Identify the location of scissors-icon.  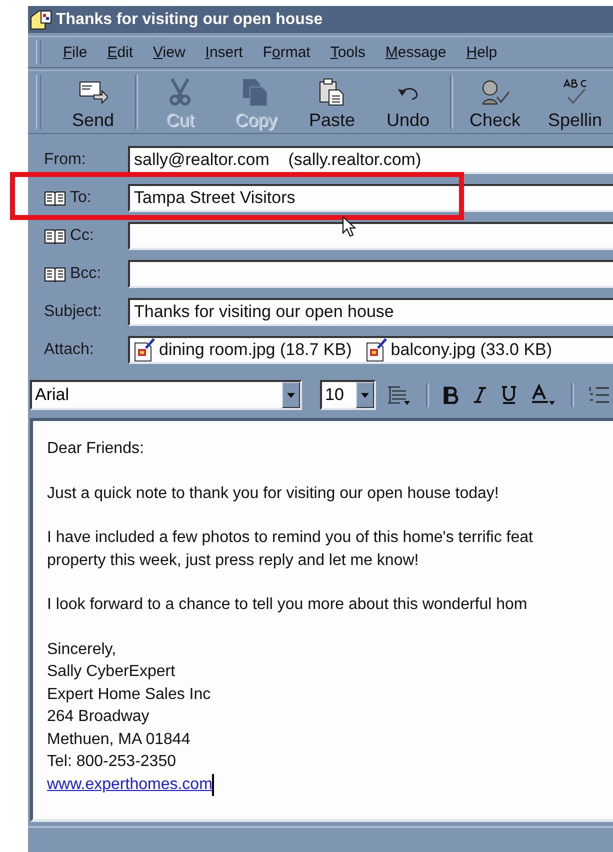
(180, 92).